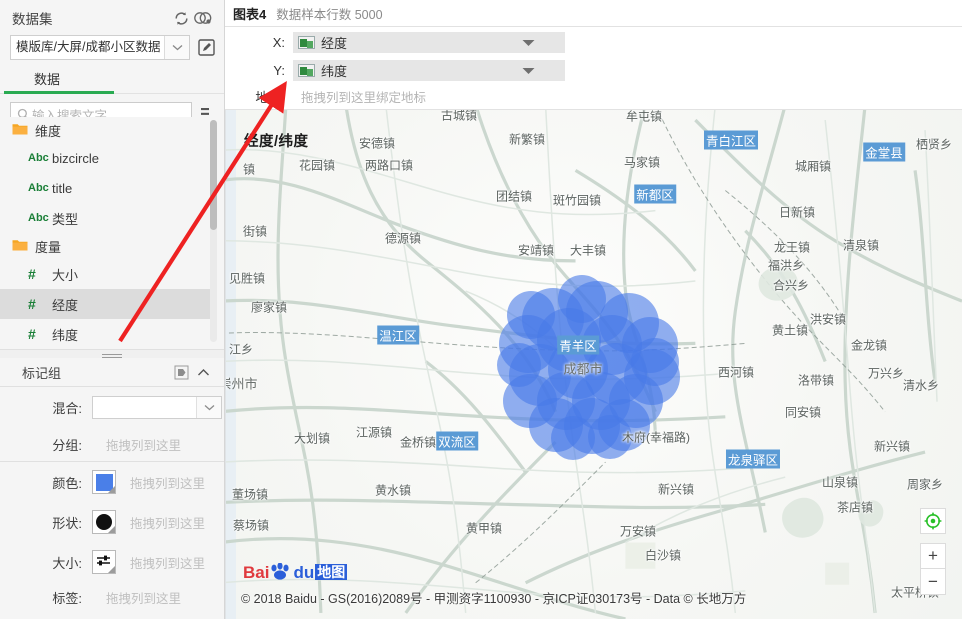 The image size is (962, 619). I want to click on map-town-label: 团结镇, so click(514, 196).